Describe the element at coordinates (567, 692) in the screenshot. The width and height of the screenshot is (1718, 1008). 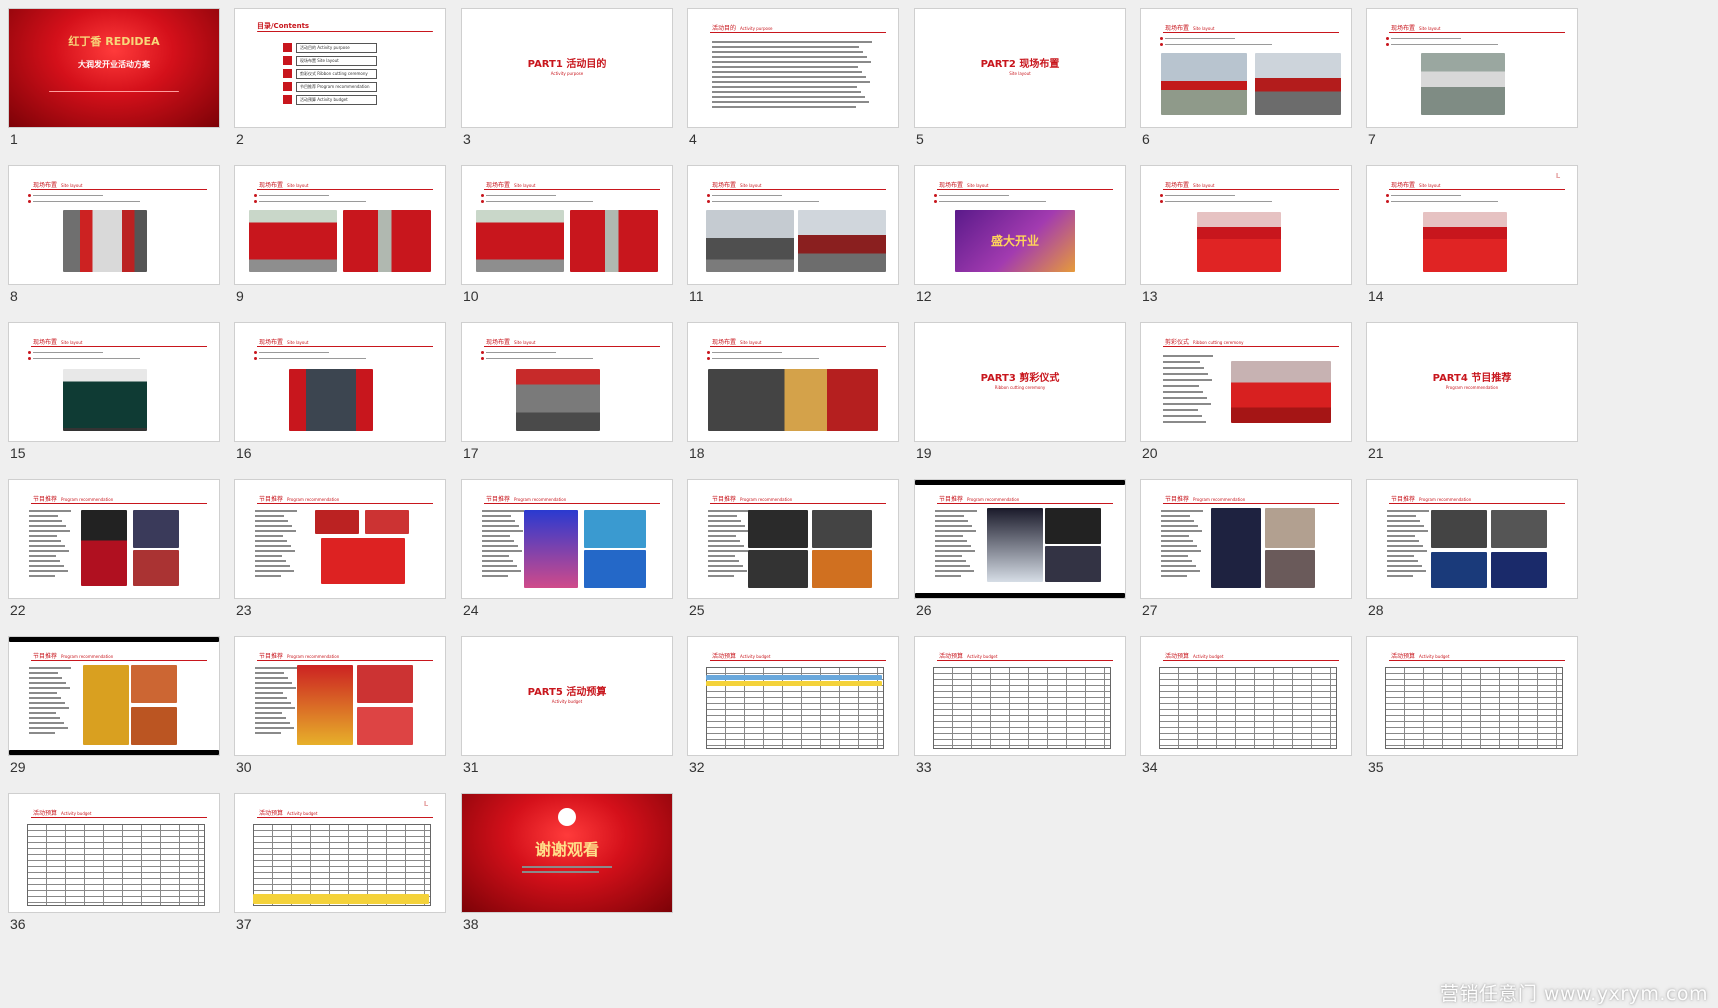
I see `part-title: PART5 活动预算` at that location.